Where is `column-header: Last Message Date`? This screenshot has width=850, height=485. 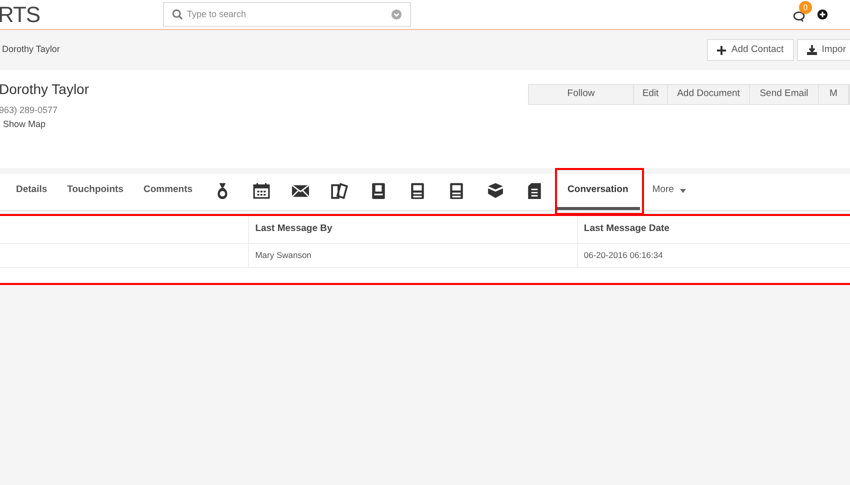 column-header: Last Message Date is located at coordinates (713, 229).